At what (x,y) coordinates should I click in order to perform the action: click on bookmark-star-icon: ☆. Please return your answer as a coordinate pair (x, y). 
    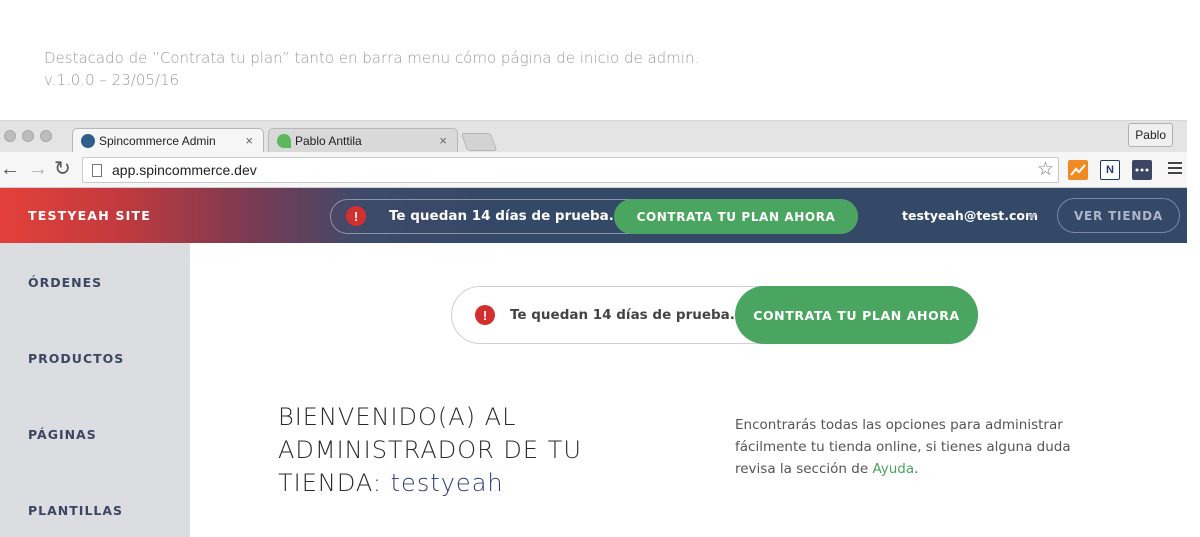
    Looking at the image, I should click on (1045, 170).